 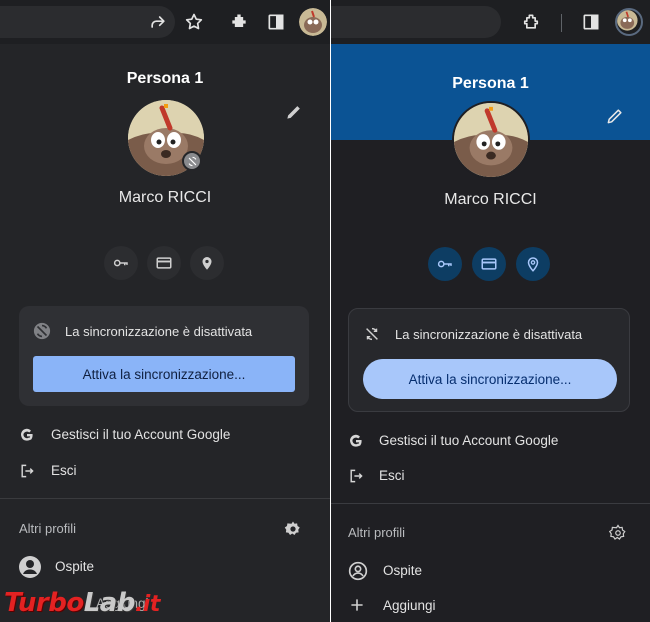 I want to click on omnibox, so click(x=416, y=22).